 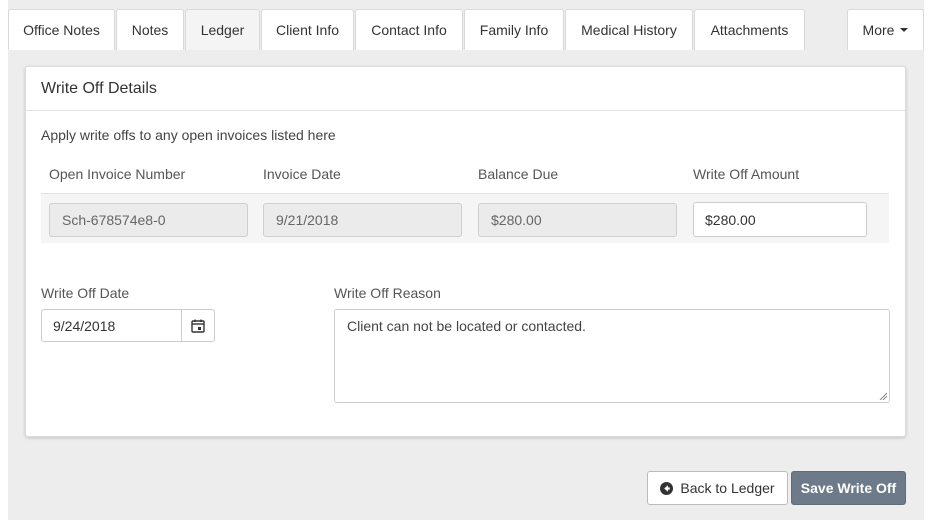 I want to click on calendar-icon, so click(x=198, y=326).